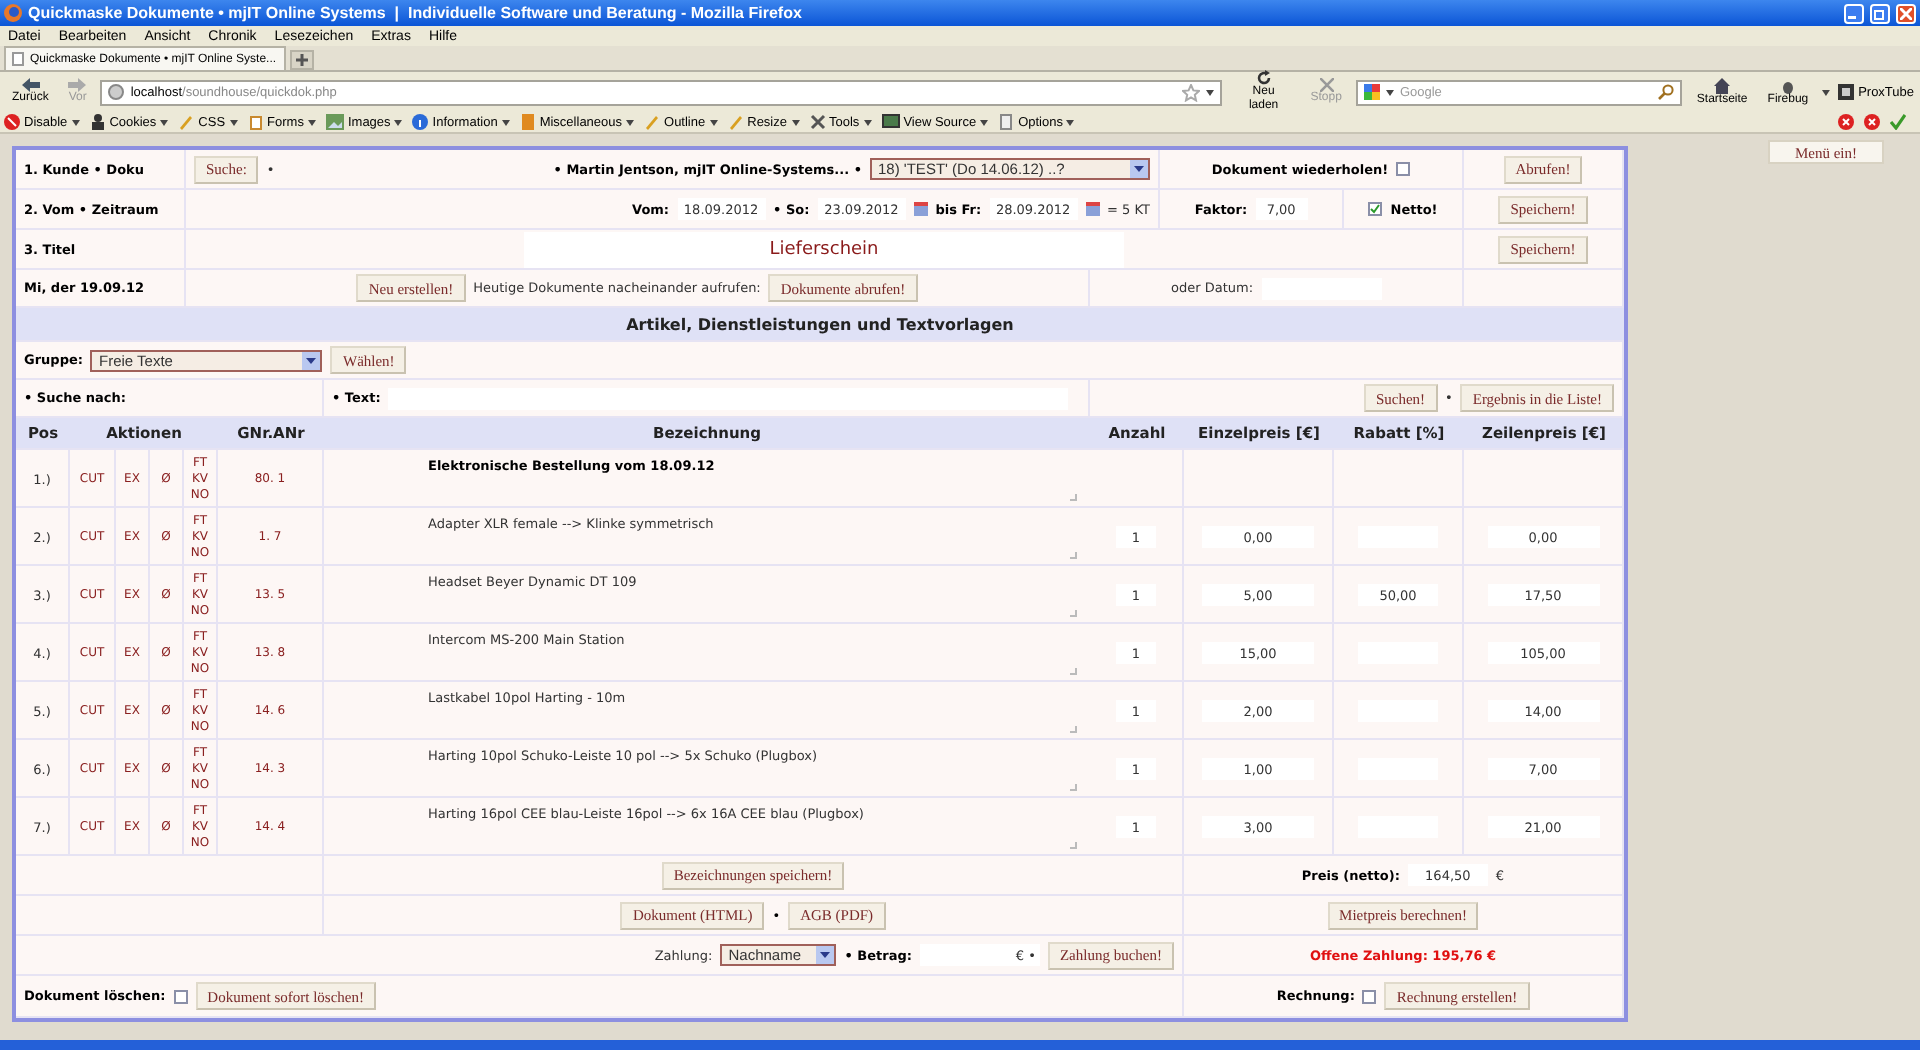 This screenshot has height=1050, width=1920. I want to click on title-field: Lieferschein, so click(824, 249).